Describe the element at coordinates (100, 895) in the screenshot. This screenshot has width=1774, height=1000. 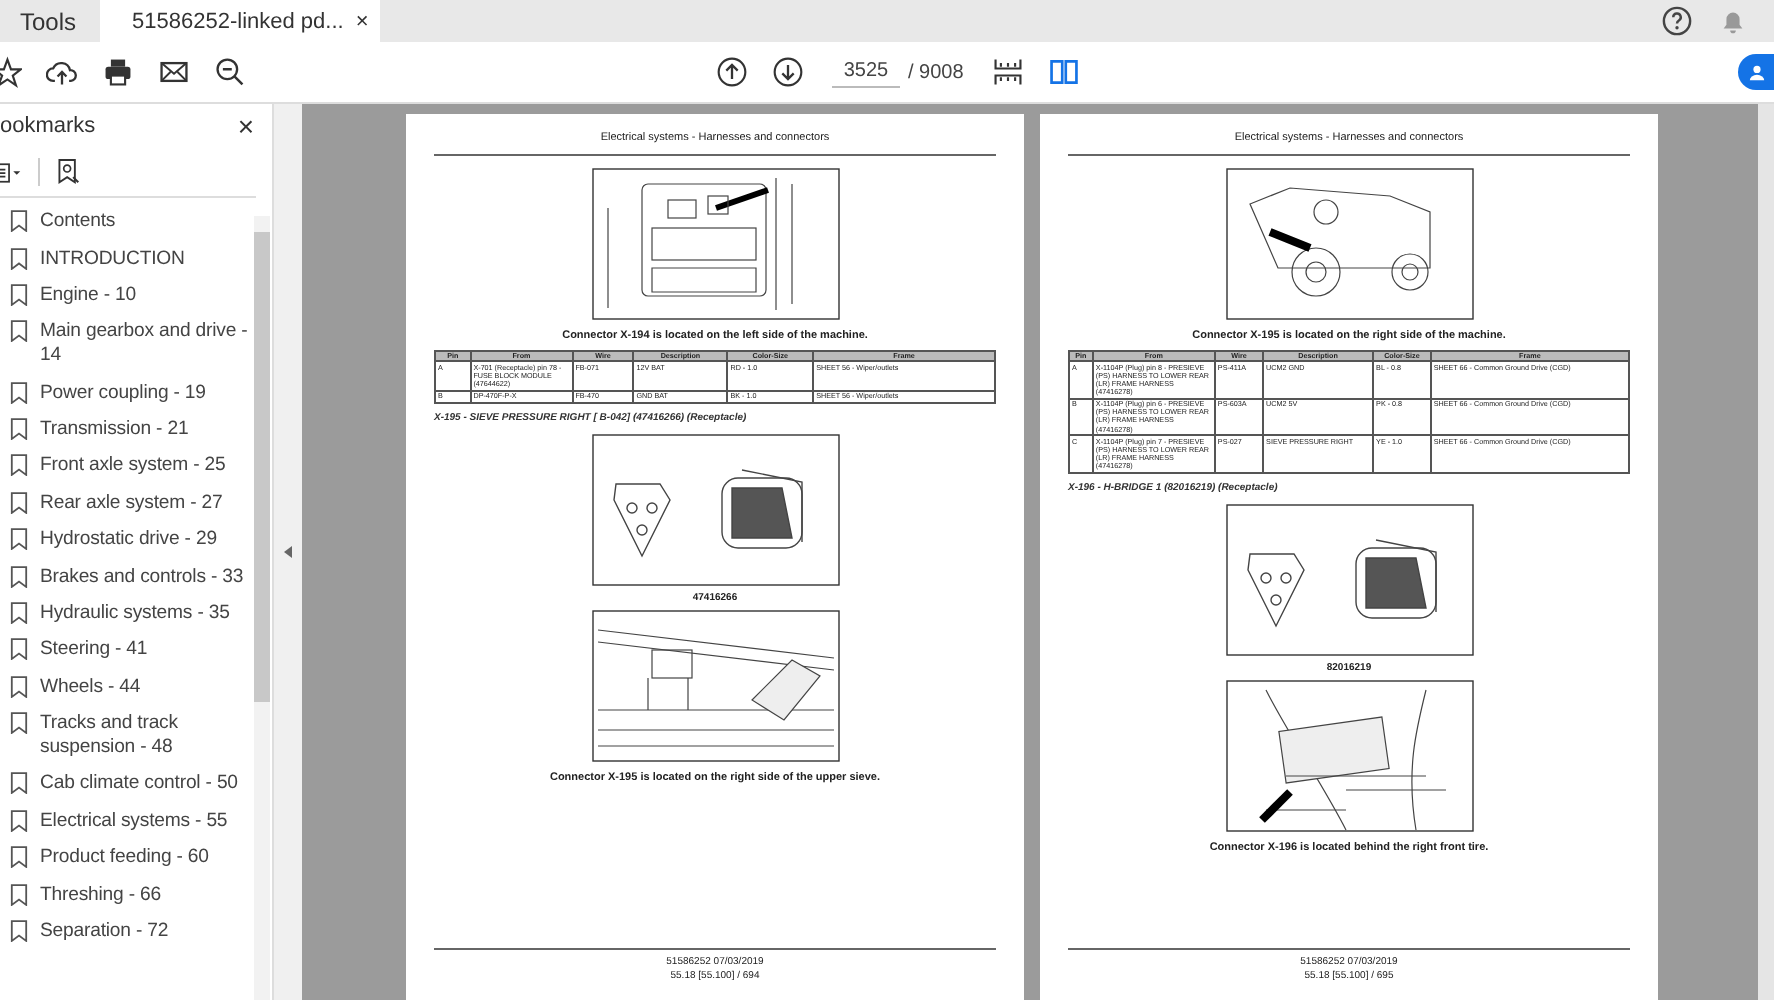
I see `bookmark-item: Threshing - 66` at that location.